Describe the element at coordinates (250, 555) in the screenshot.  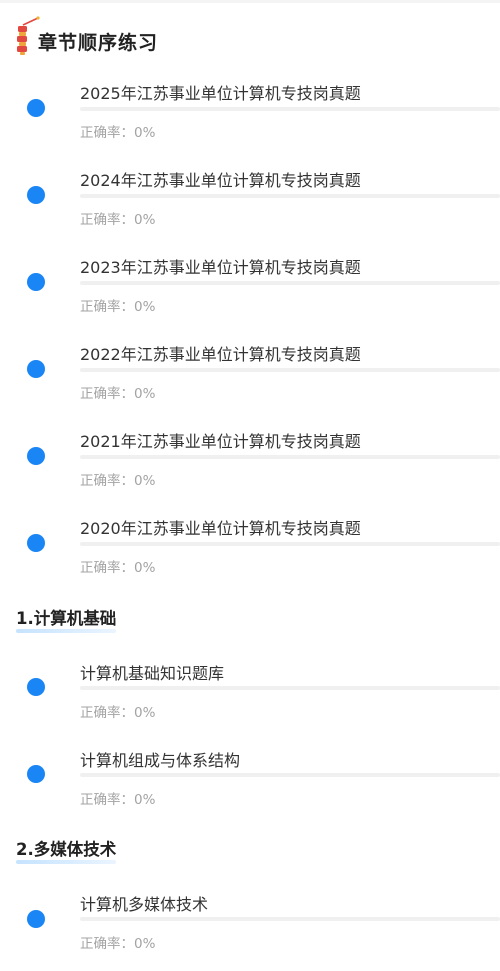
I see `list-item: 2020年江苏事业单位计算机专技岗真题 正确率：0%` at that location.